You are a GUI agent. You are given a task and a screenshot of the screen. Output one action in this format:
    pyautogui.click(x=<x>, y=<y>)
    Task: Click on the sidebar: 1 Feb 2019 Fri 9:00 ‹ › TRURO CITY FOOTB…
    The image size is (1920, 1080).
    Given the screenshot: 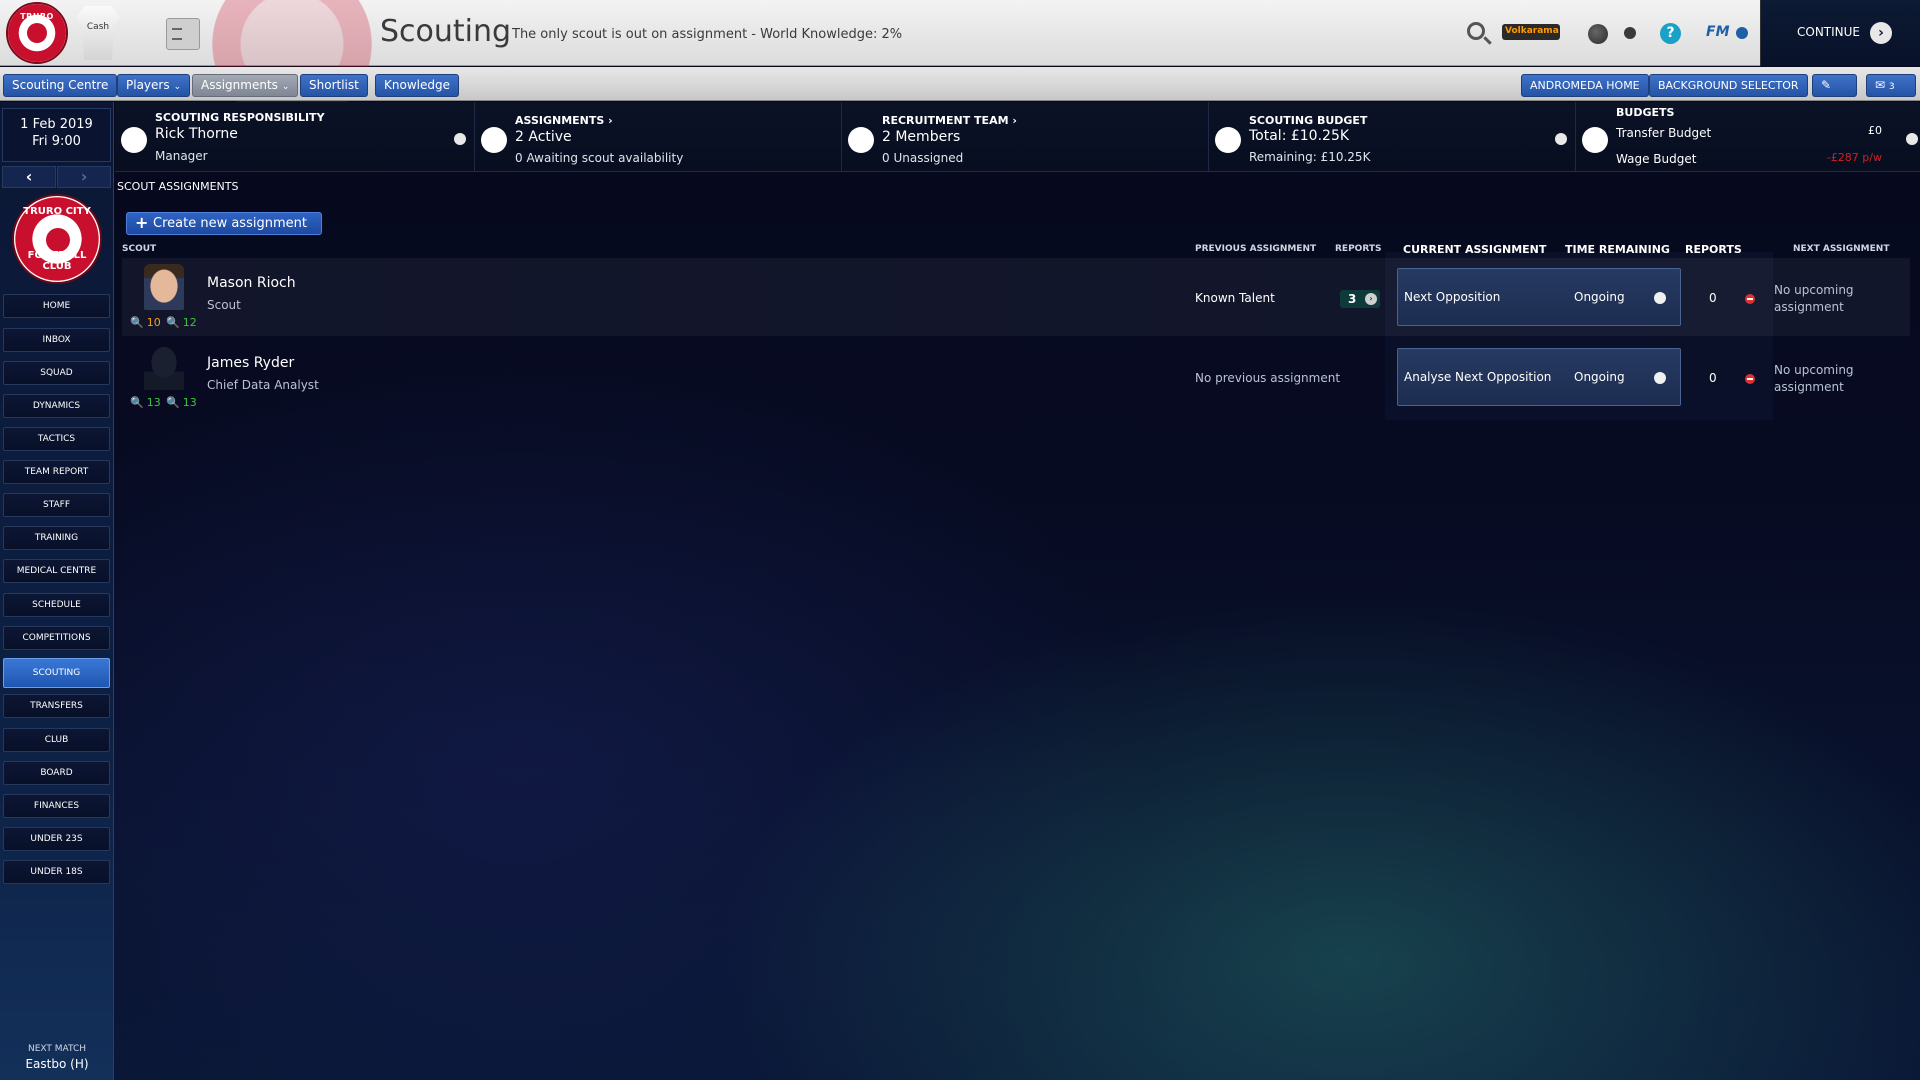 What is the action you would take?
    pyautogui.click(x=57, y=591)
    